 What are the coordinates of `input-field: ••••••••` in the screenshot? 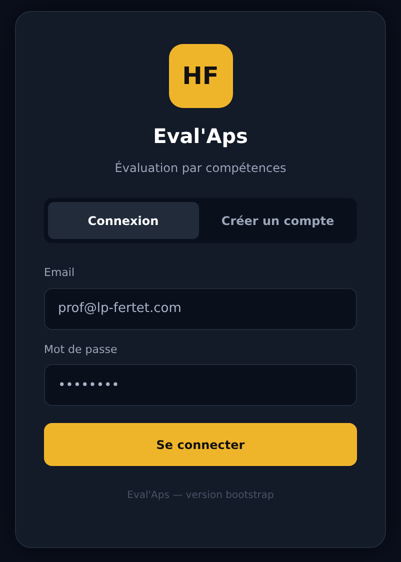 It's located at (200, 385).